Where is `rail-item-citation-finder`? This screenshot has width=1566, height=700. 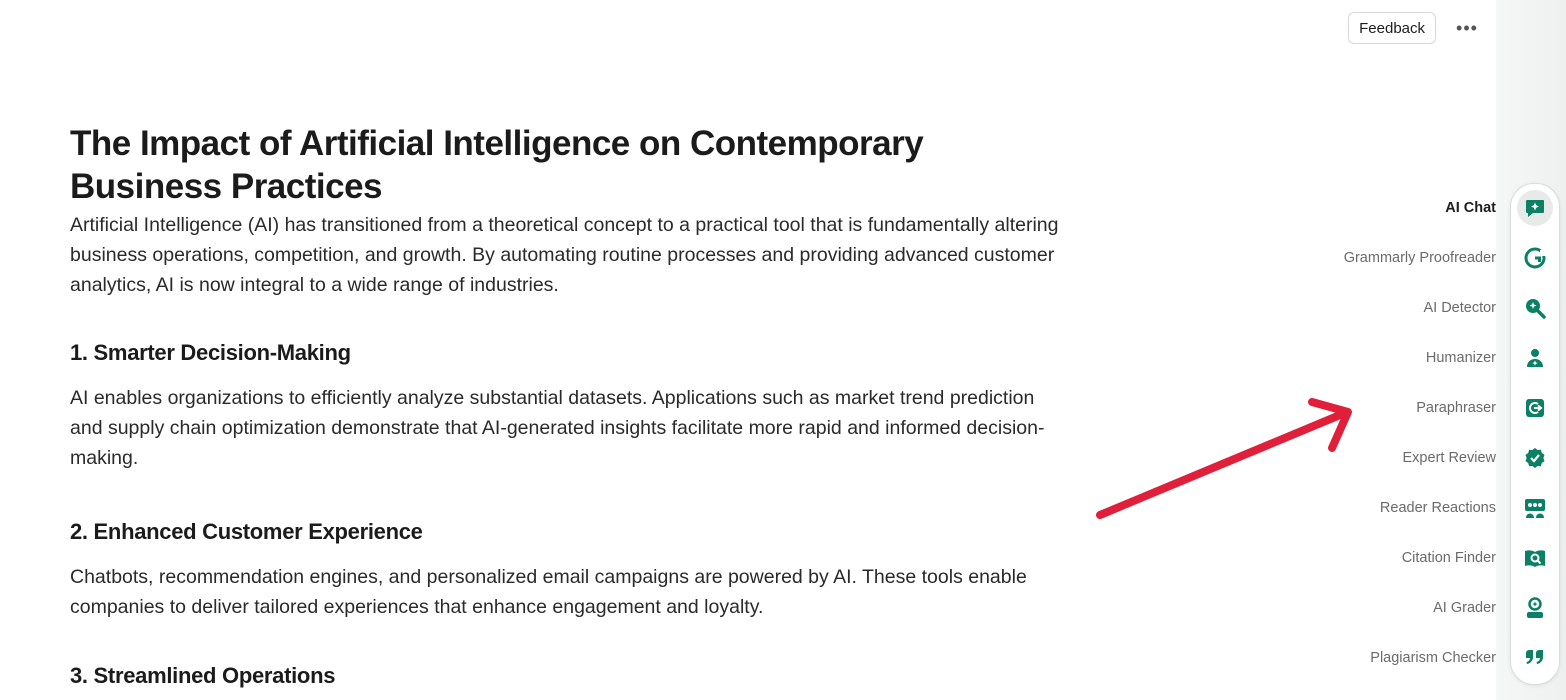 rail-item-citation-finder is located at coordinates (1535, 558).